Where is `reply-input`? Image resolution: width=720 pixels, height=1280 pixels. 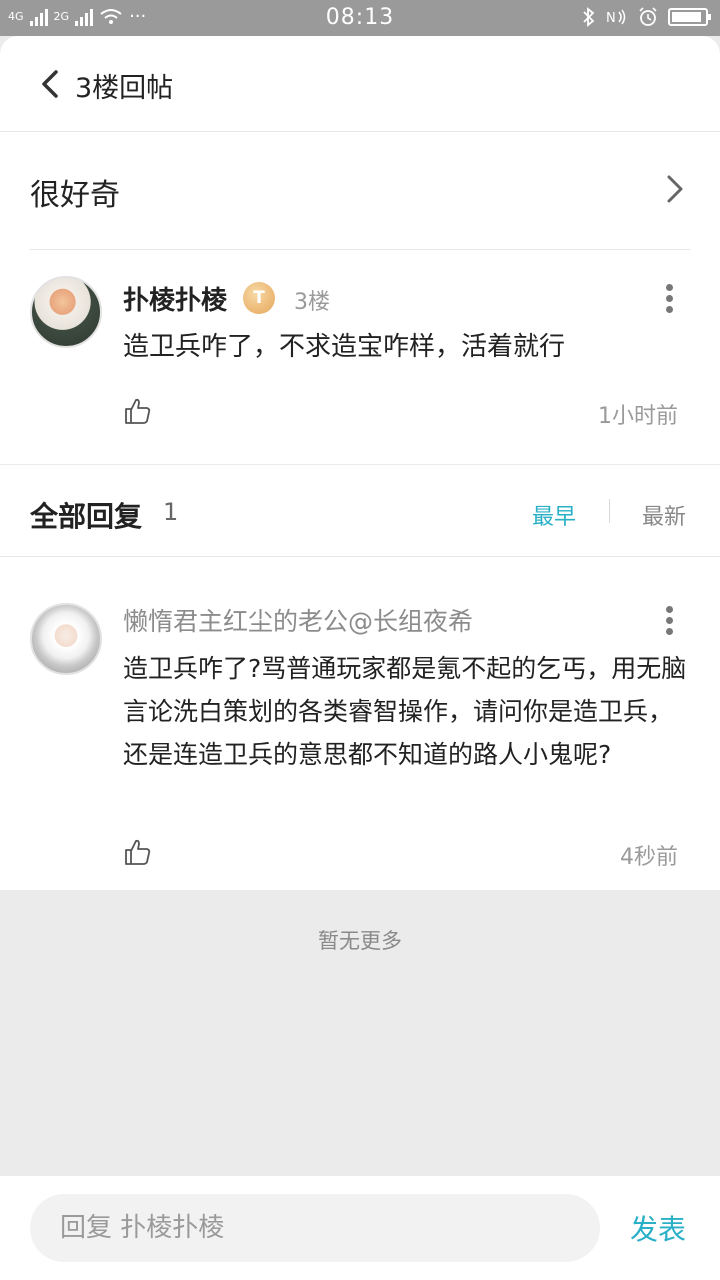 reply-input is located at coordinates (315, 1228).